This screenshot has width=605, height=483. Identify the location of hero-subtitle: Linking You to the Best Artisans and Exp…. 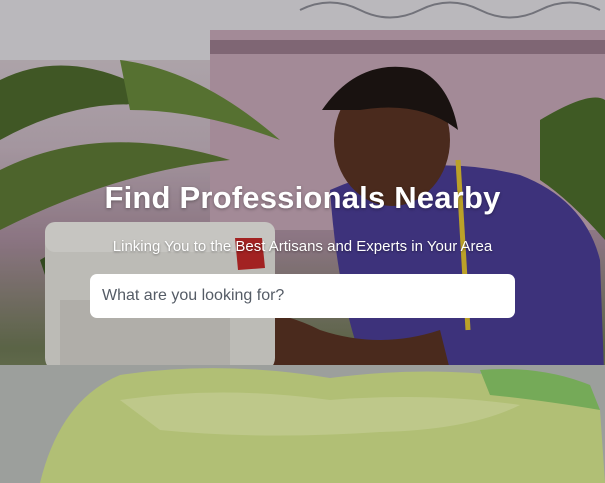
(302, 246).